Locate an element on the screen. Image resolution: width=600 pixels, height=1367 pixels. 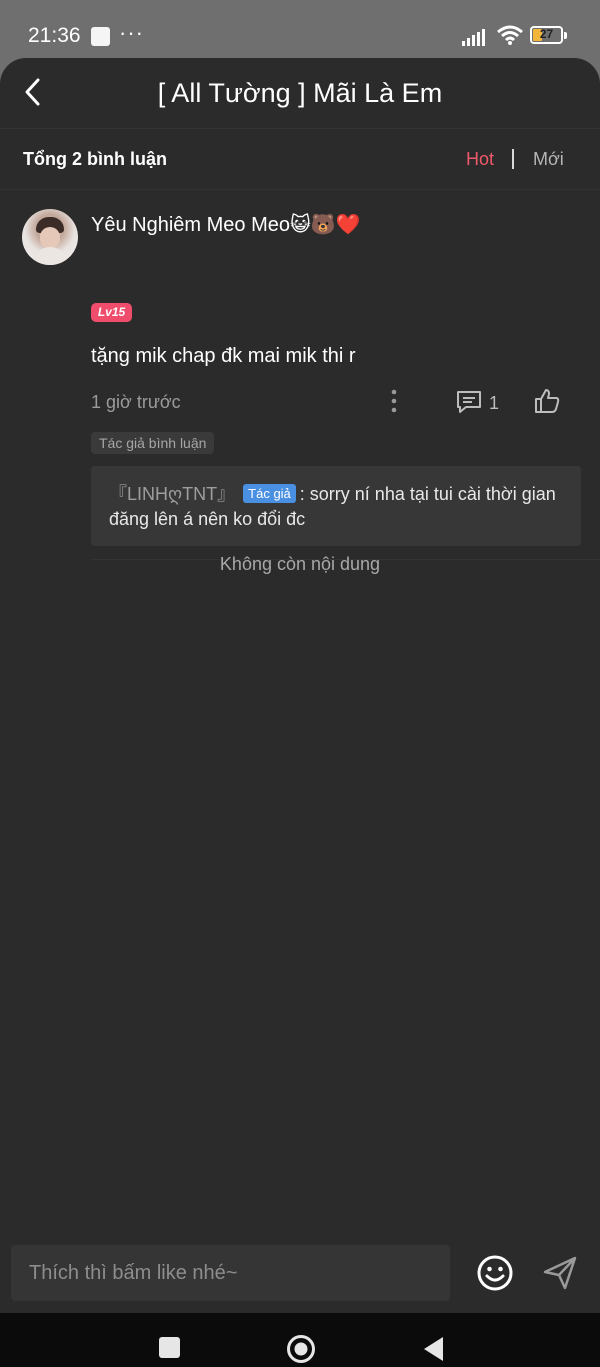
more-notifications-icon: ··· is located at coordinates (131, 32).